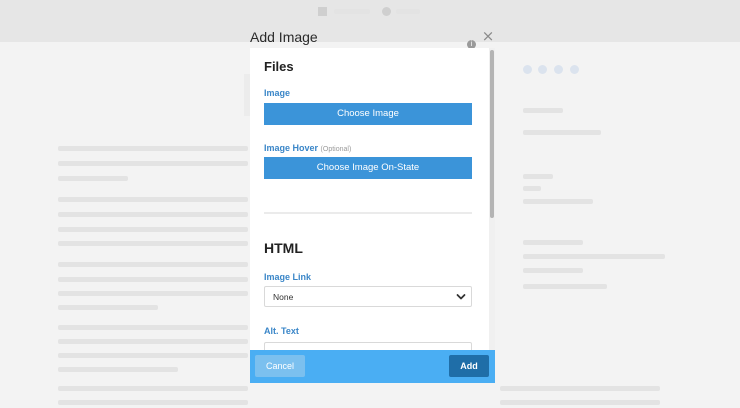 This screenshot has width=740, height=408. I want to click on html-heading: HTML, so click(283, 248).